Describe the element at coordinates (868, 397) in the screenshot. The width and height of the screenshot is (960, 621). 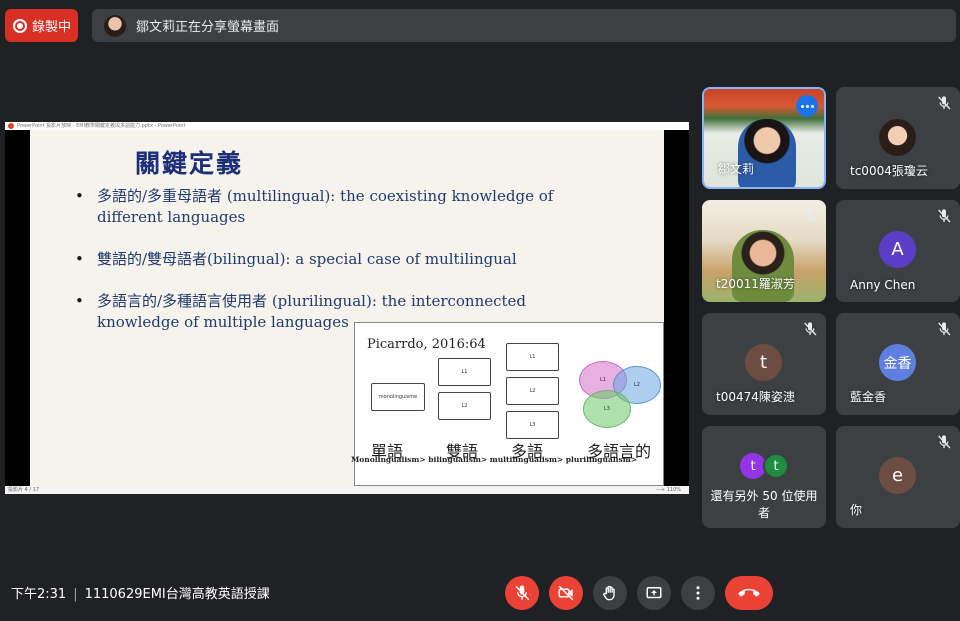
I see `participant-name: 藍金香` at that location.